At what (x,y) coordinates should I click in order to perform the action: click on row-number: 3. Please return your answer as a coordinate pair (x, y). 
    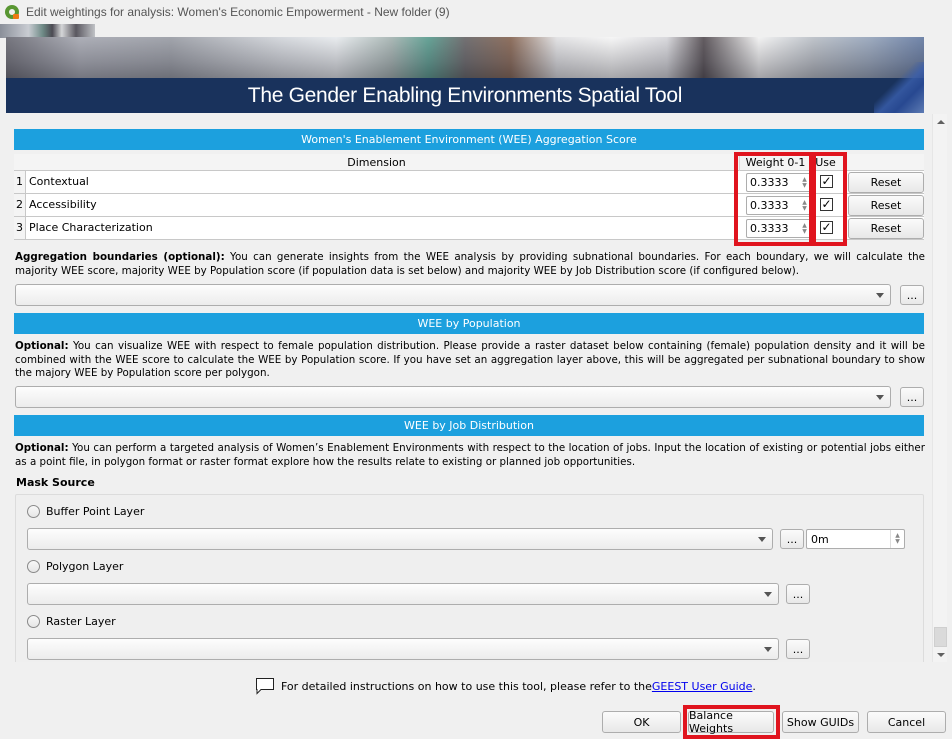
    Looking at the image, I should click on (20, 228).